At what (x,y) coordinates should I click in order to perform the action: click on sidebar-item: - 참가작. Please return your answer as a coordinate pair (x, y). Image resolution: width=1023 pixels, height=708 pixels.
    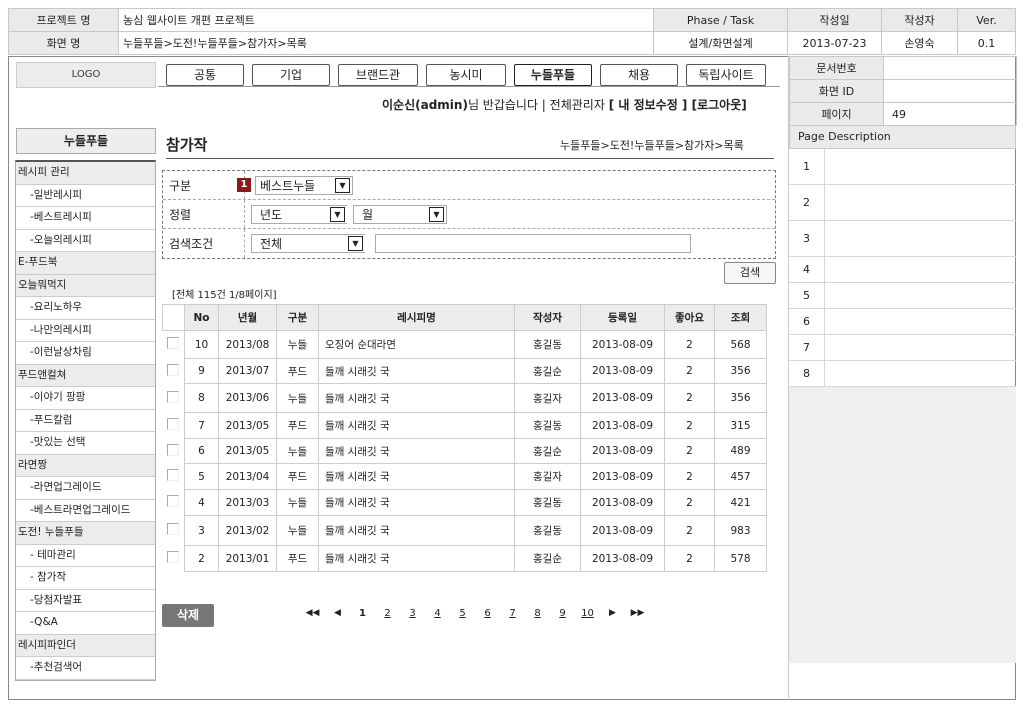
    Looking at the image, I should click on (85, 578).